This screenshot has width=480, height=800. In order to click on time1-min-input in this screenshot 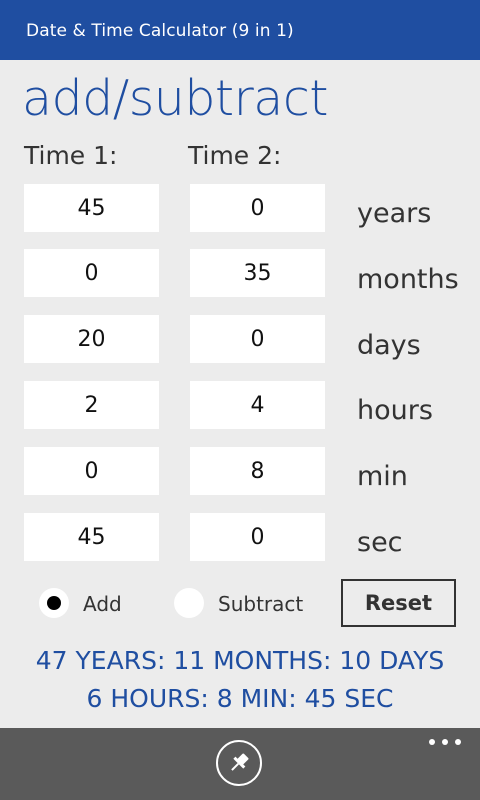, I will do `click(91, 471)`.